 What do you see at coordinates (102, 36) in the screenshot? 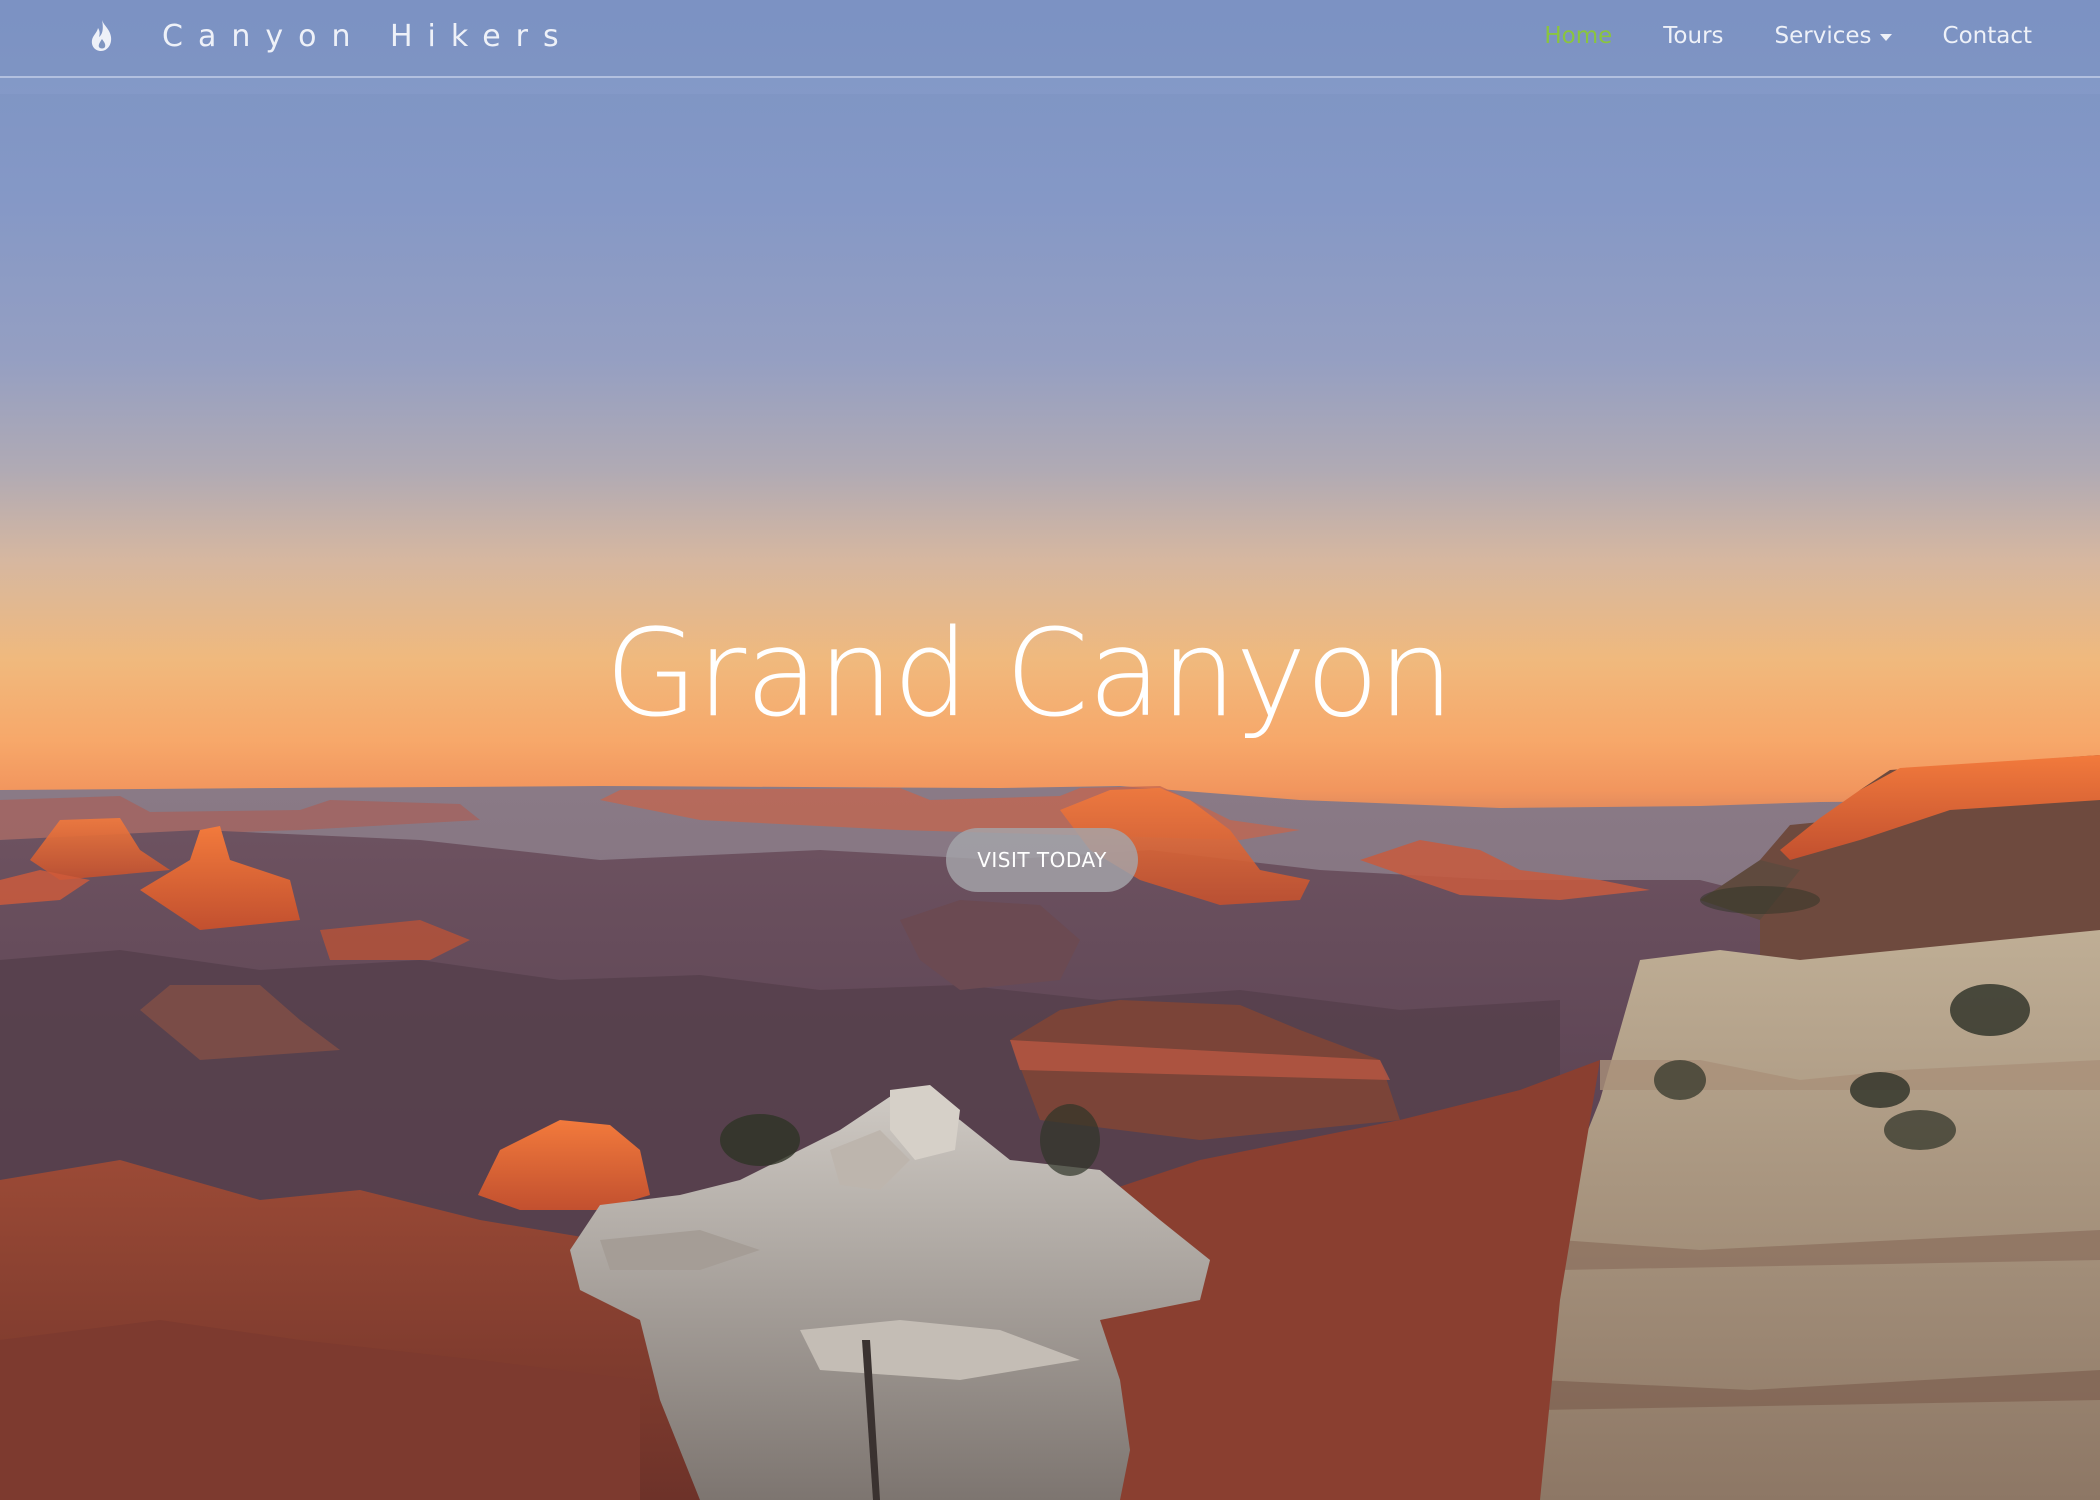
I see `flame-icon` at bounding box center [102, 36].